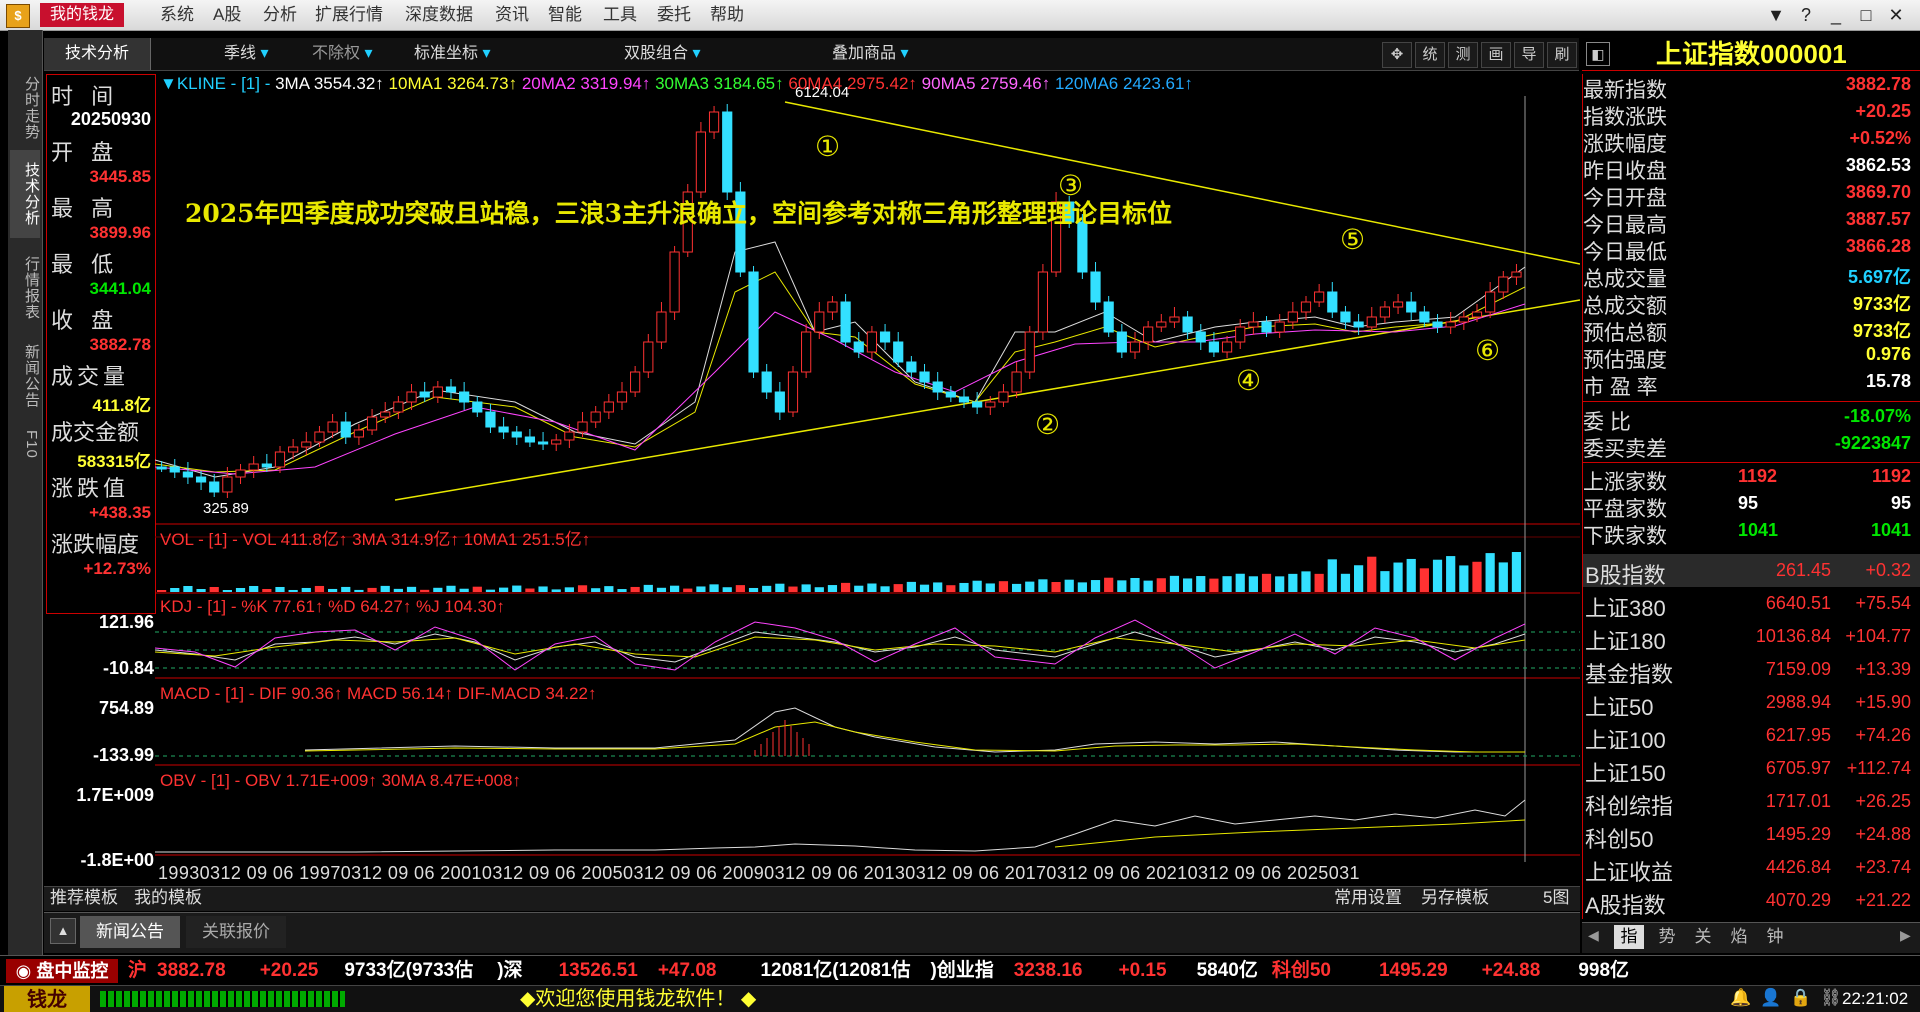  Describe the element at coordinates (227, 15) in the screenshot. I see `menu-a-shares: A股` at that location.